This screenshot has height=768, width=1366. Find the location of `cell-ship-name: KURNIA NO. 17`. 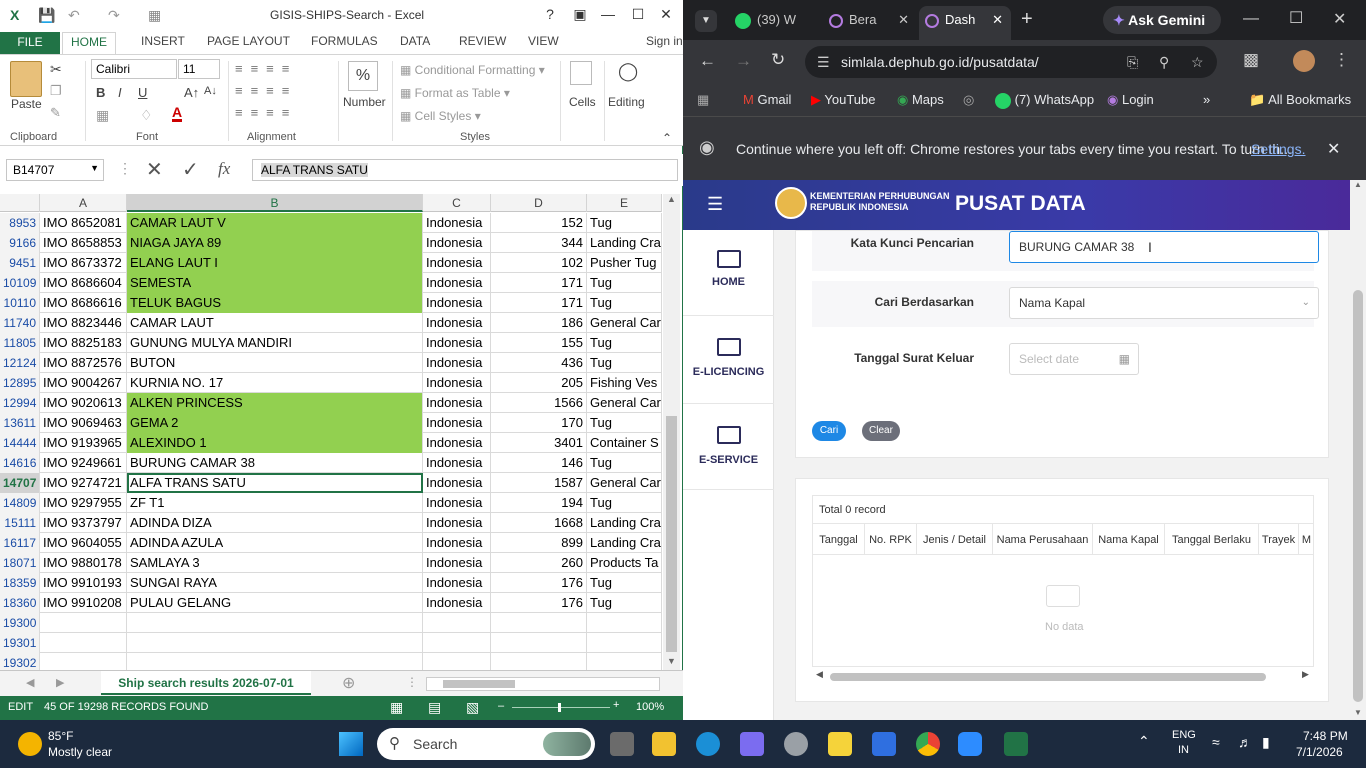

cell-ship-name: KURNIA NO. 17 is located at coordinates (275, 383).